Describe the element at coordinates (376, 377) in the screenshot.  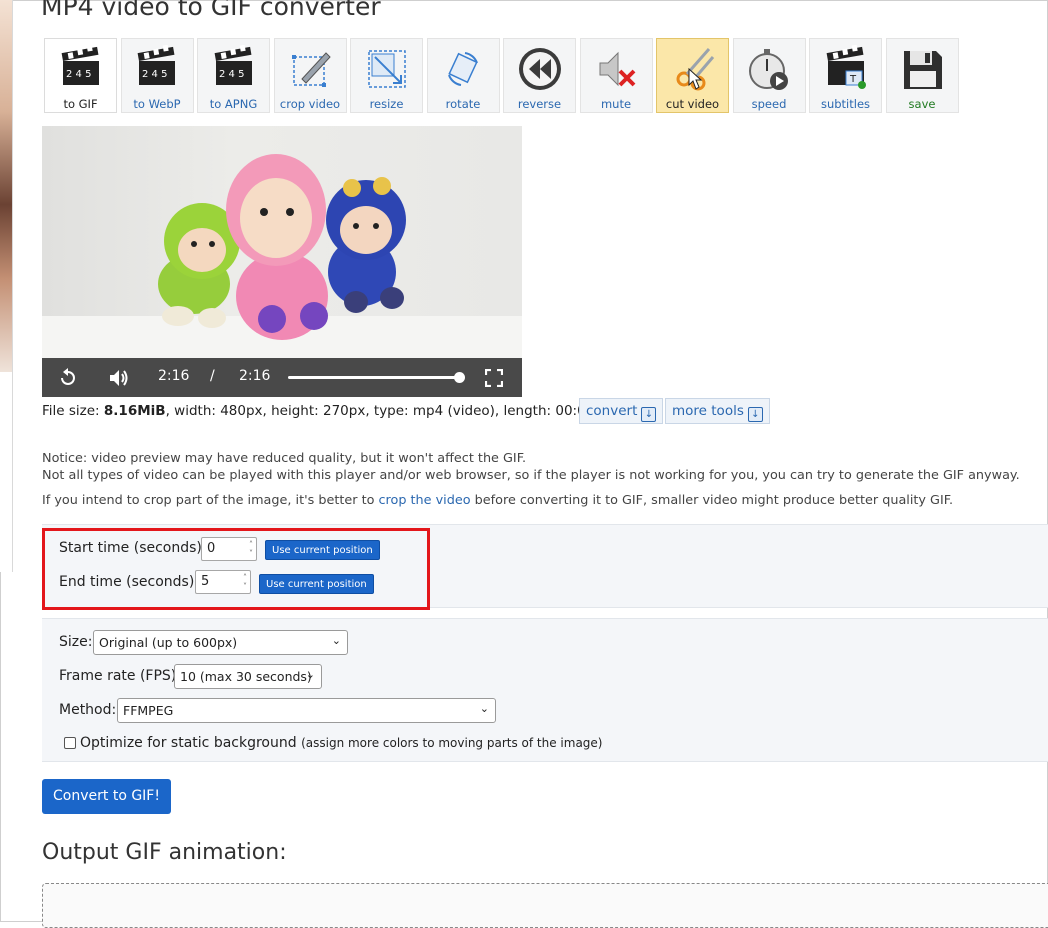
I see `seek-bar` at that location.